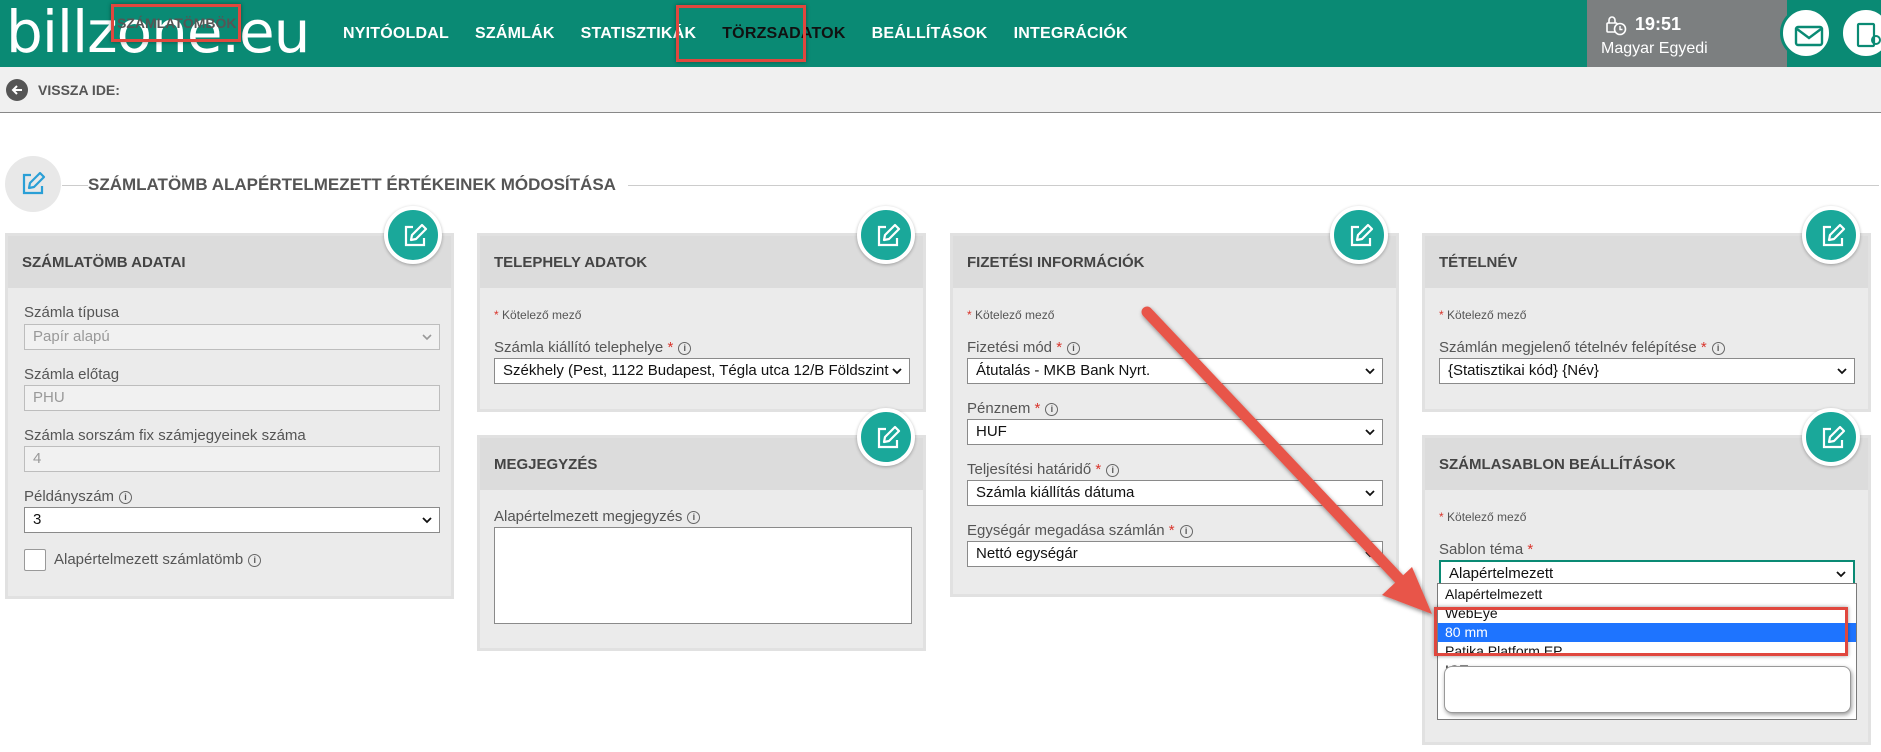  What do you see at coordinates (232, 337) in the screenshot?
I see `invoice-type-select: Papír alapú` at bounding box center [232, 337].